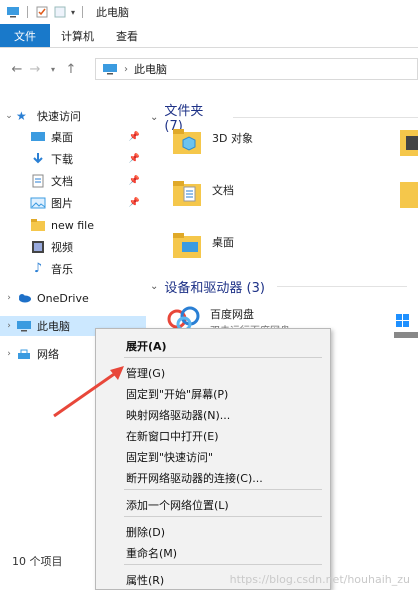  Describe the element at coordinates (150, 69) in the screenshot. I see `breadcrumb: 此电脑` at that location.